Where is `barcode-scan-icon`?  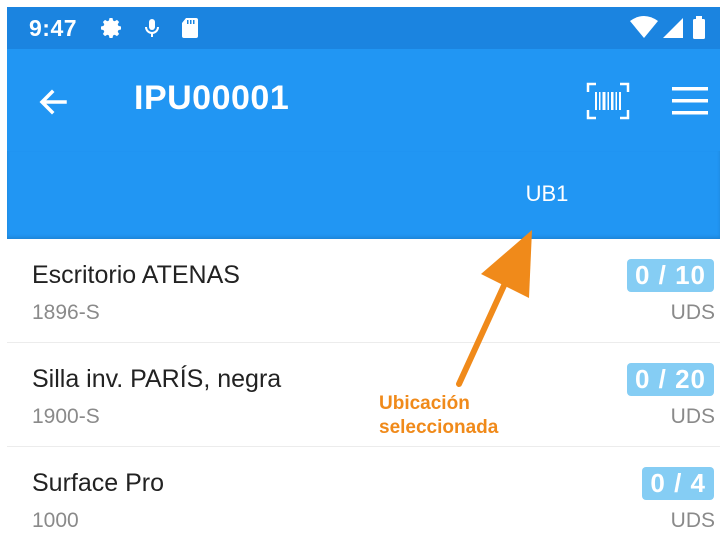
barcode-scan-icon is located at coordinates (608, 101).